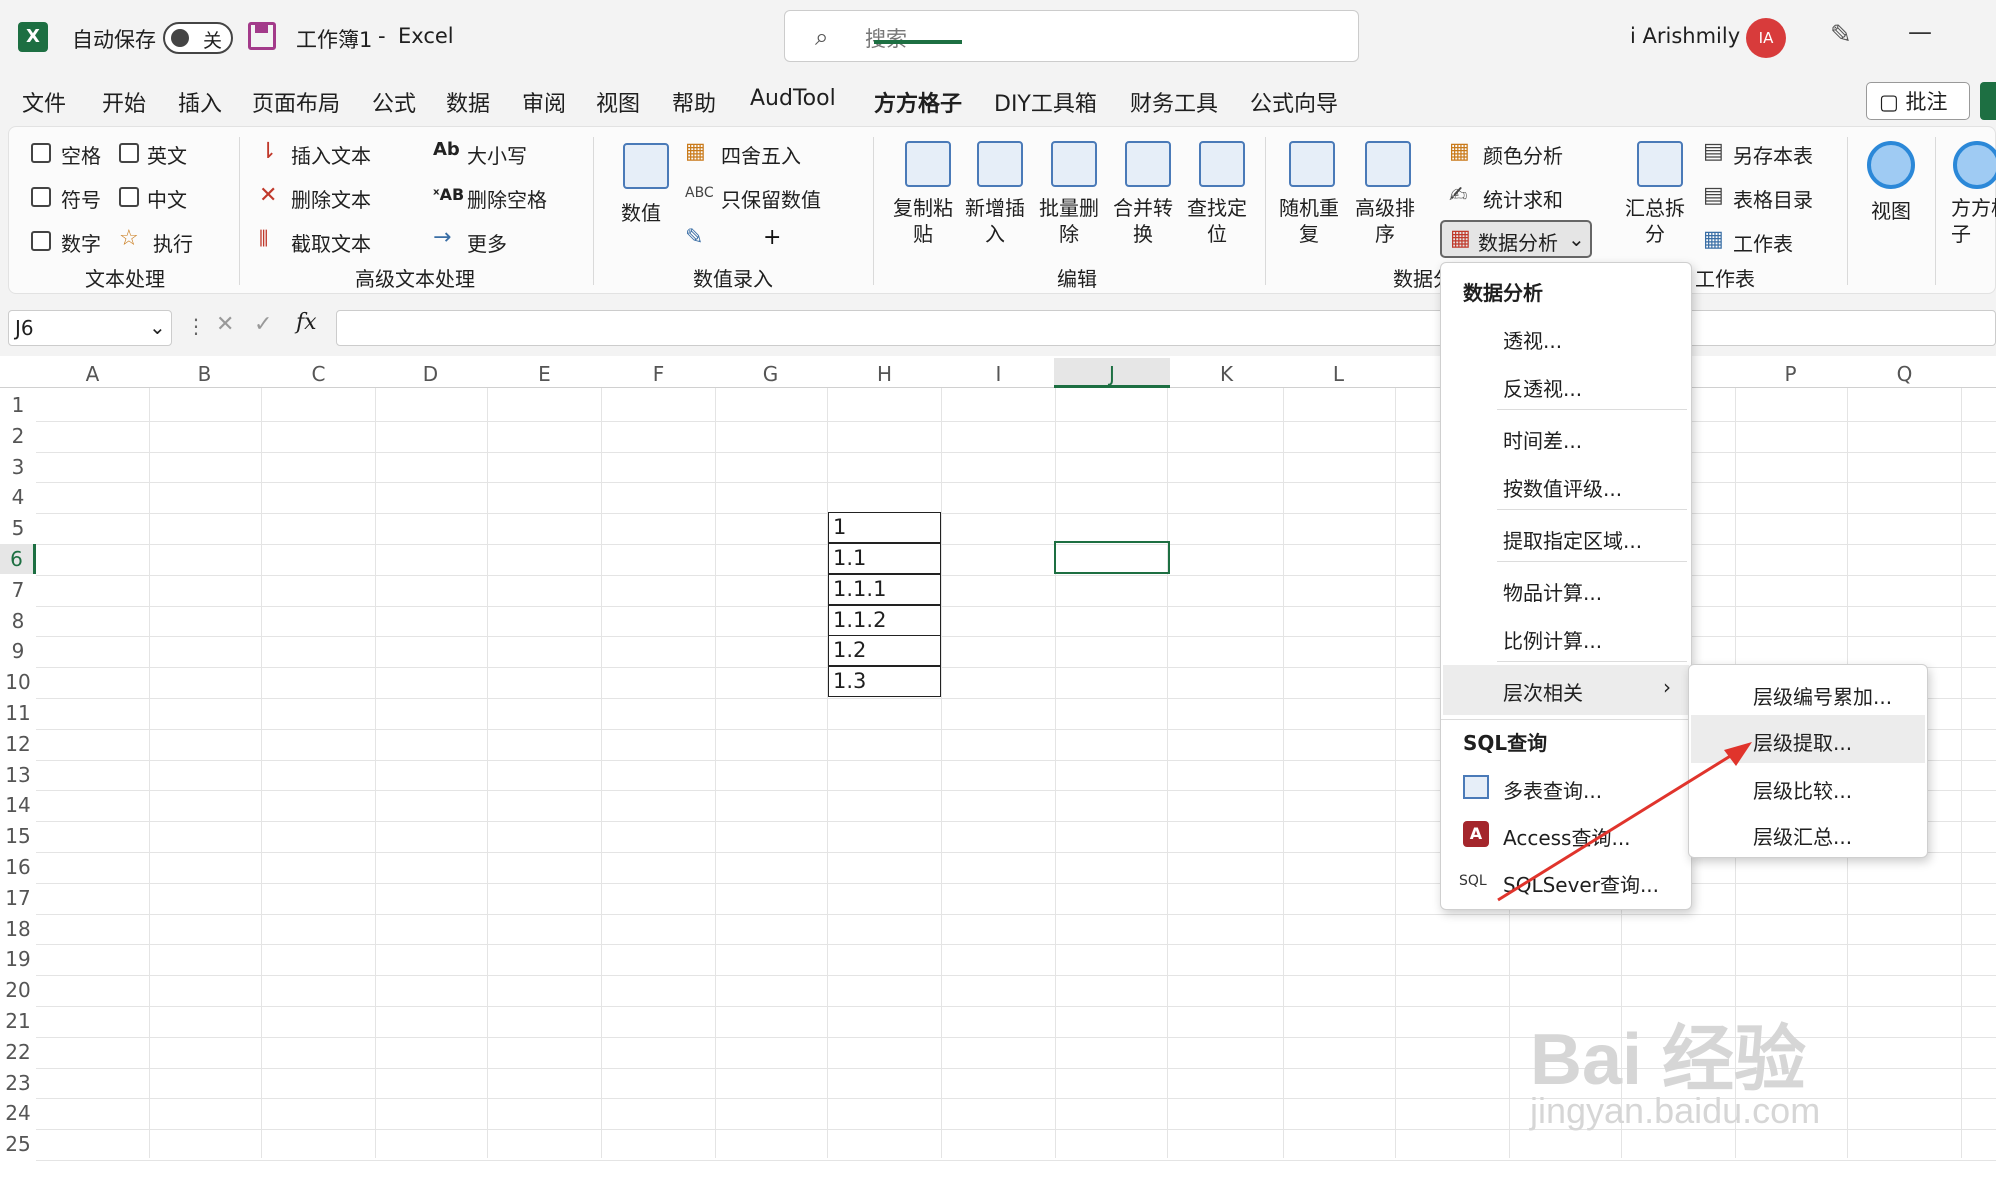 The height and width of the screenshot is (1181, 1996). I want to click on merge-convert-button: 合并转 换, so click(1143, 221).